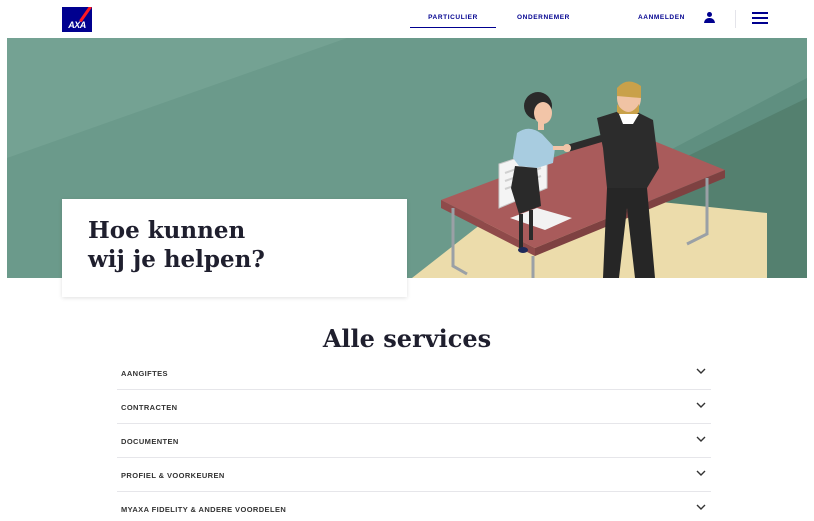  I want to click on axa-logo: AXA, so click(77, 19).